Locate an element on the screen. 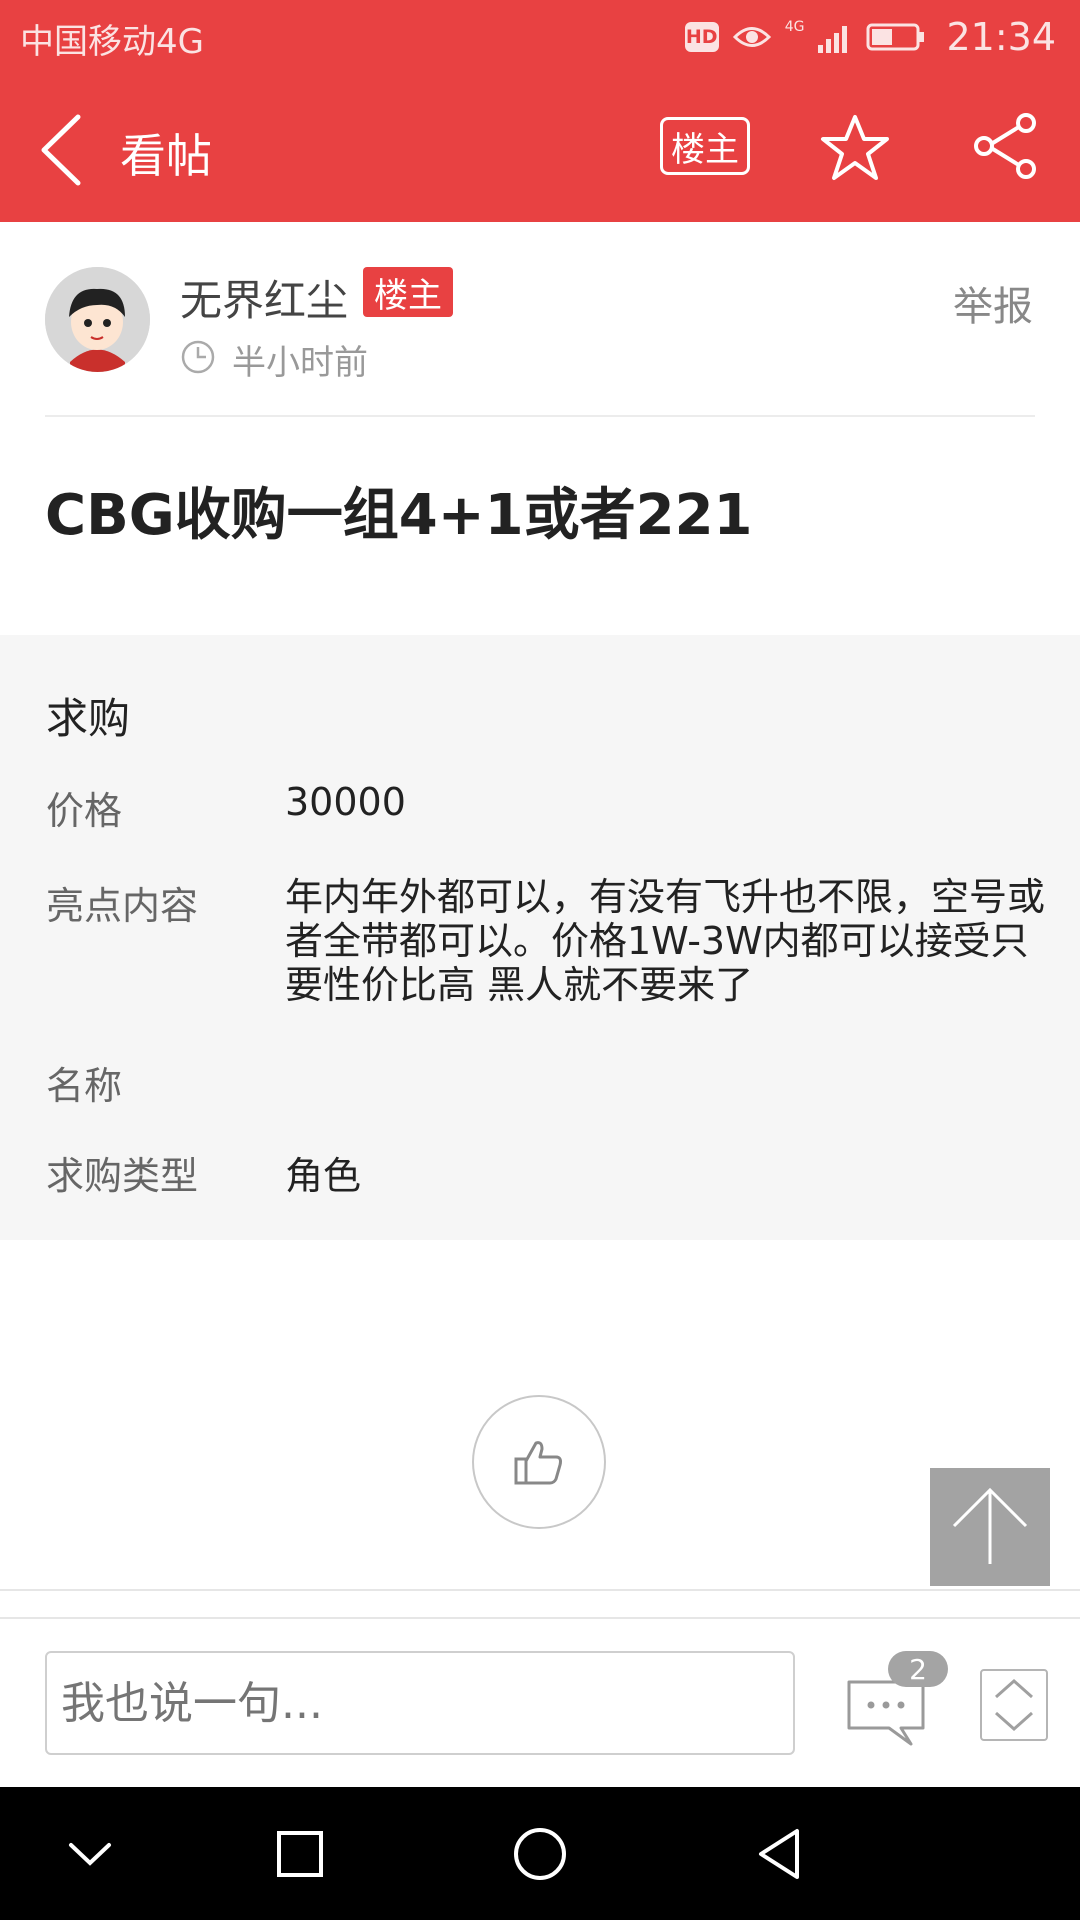  like-button is located at coordinates (539, 1462).